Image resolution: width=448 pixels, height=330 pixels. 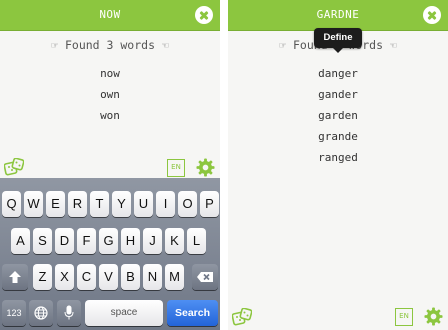 I want to click on key-q: Q, so click(x=11, y=204).